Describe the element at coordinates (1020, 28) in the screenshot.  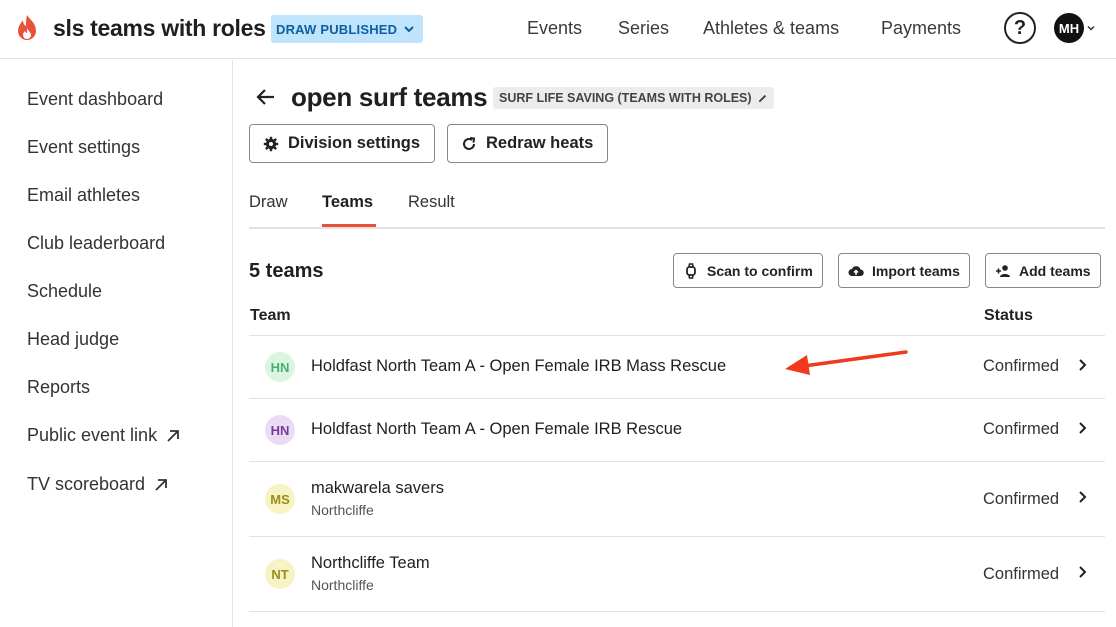
I see `help-icon: ?` at that location.